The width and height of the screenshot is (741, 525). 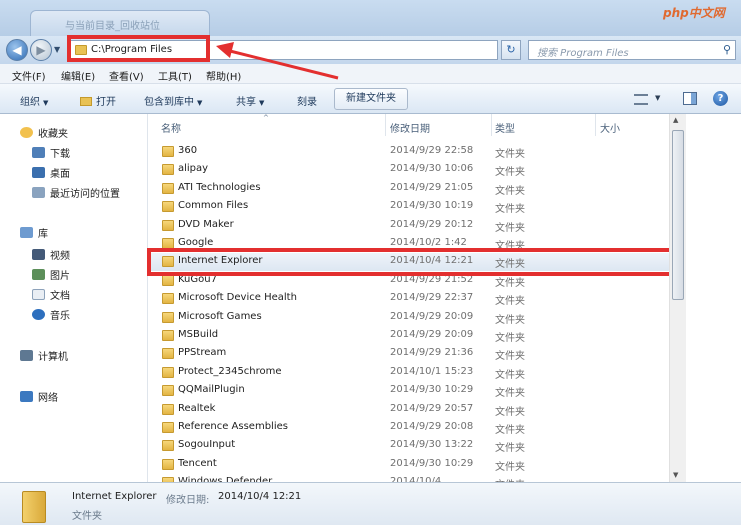 What do you see at coordinates (690, 98) in the screenshot?
I see `preview-pane-icon` at bounding box center [690, 98].